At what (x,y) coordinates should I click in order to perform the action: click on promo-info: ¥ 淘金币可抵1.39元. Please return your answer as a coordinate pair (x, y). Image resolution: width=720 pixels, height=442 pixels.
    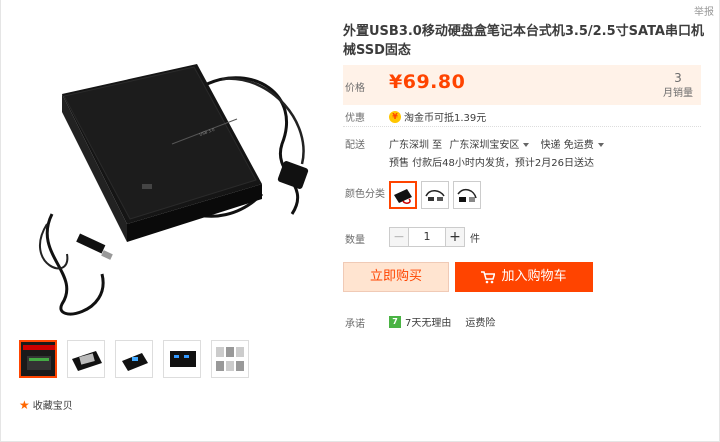
    Looking at the image, I should click on (437, 116).